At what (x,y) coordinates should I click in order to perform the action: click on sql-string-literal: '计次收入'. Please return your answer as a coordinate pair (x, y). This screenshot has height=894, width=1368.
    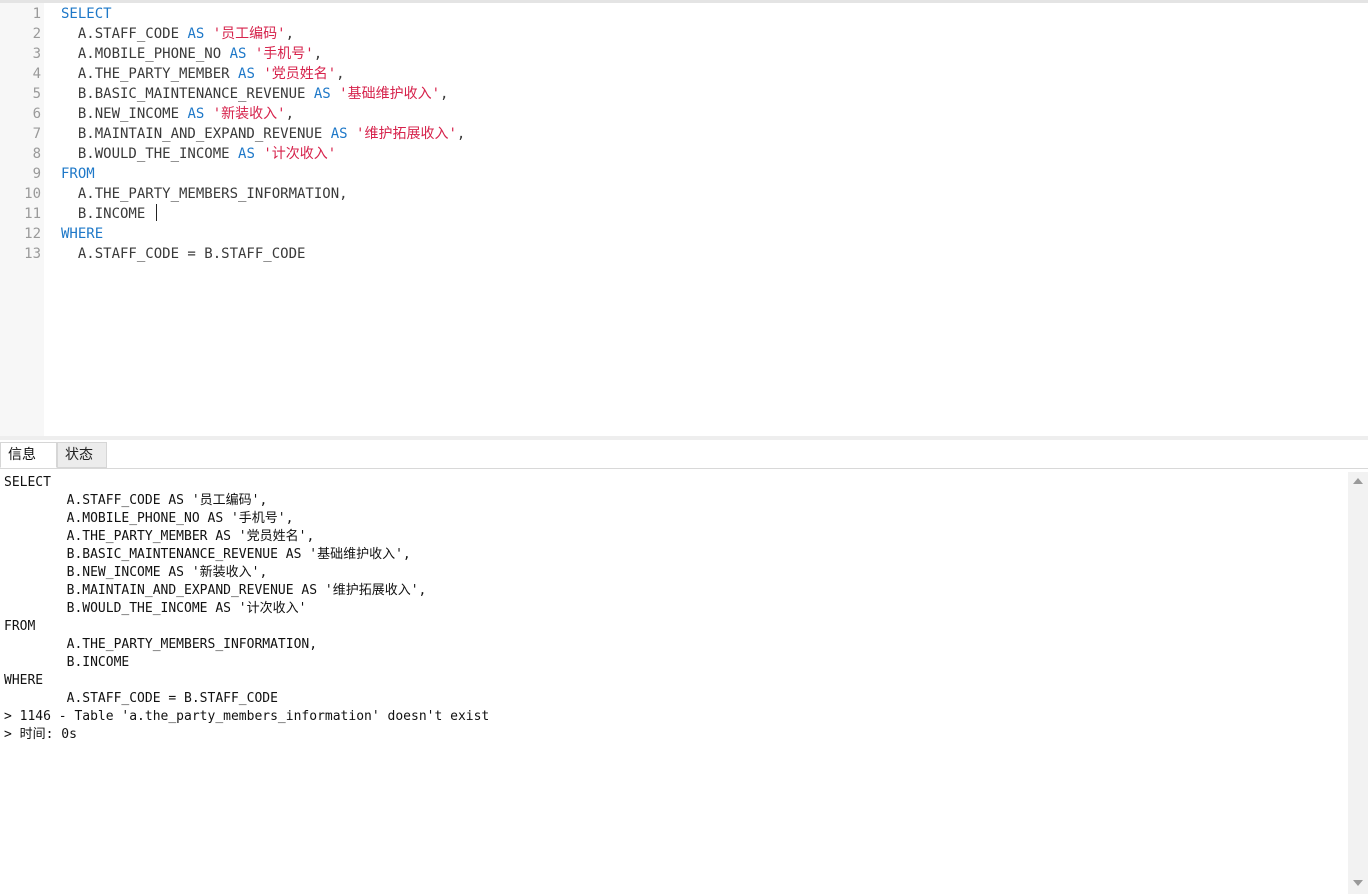
    Looking at the image, I should click on (300, 154).